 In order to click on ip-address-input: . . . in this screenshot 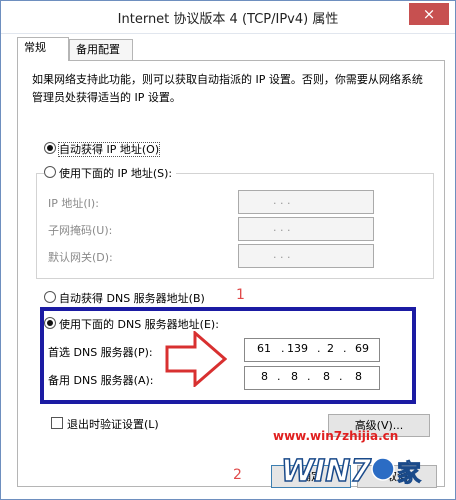, I will do `click(306, 202)`.